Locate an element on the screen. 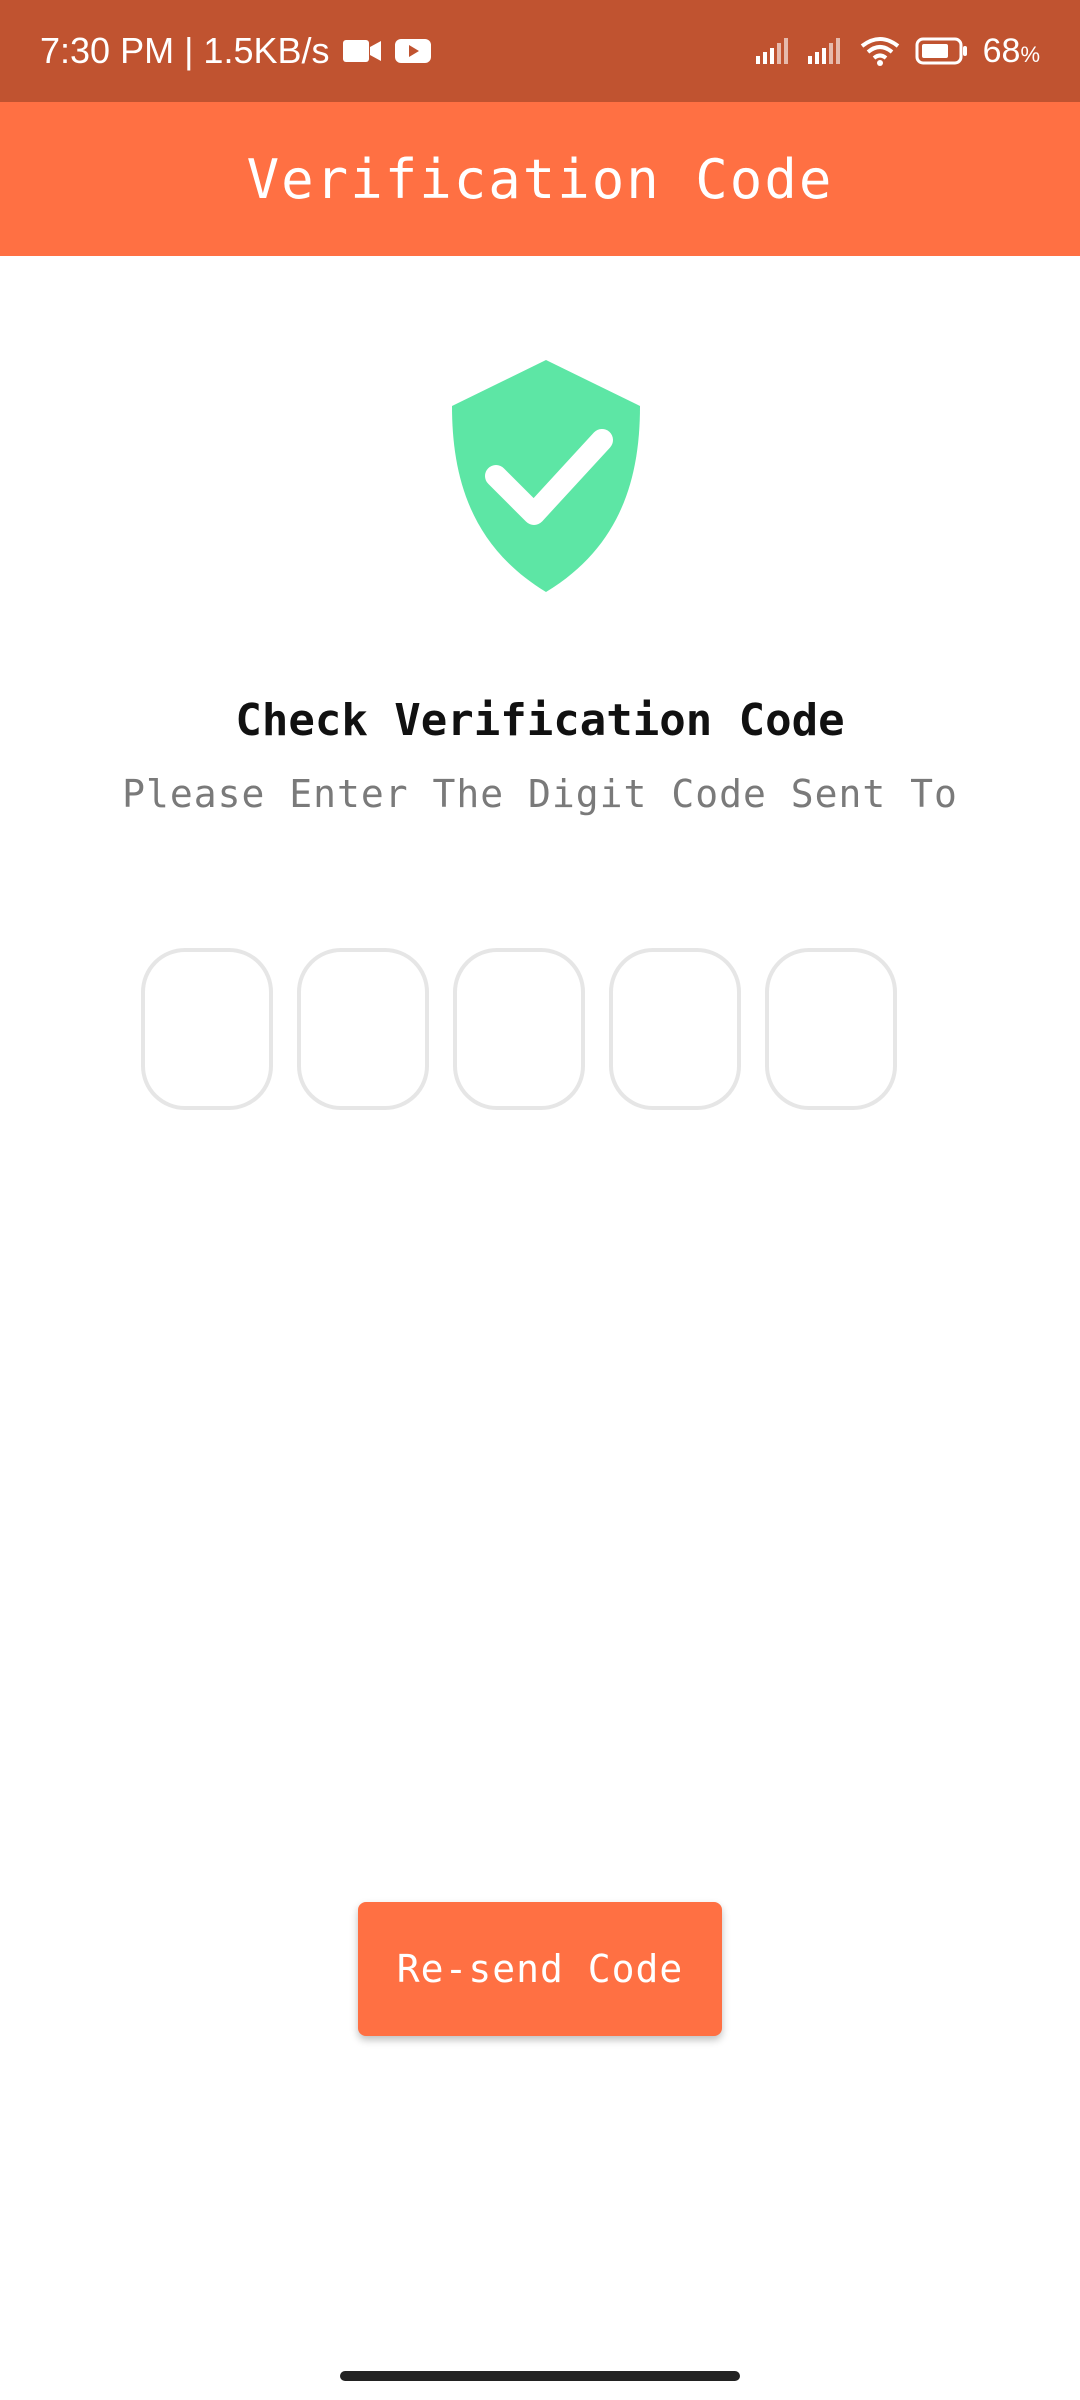 Image resolution: width=1080 pixels, height=2400 pixels. app-bar: Verification Code is located at coordinates (540, 179).